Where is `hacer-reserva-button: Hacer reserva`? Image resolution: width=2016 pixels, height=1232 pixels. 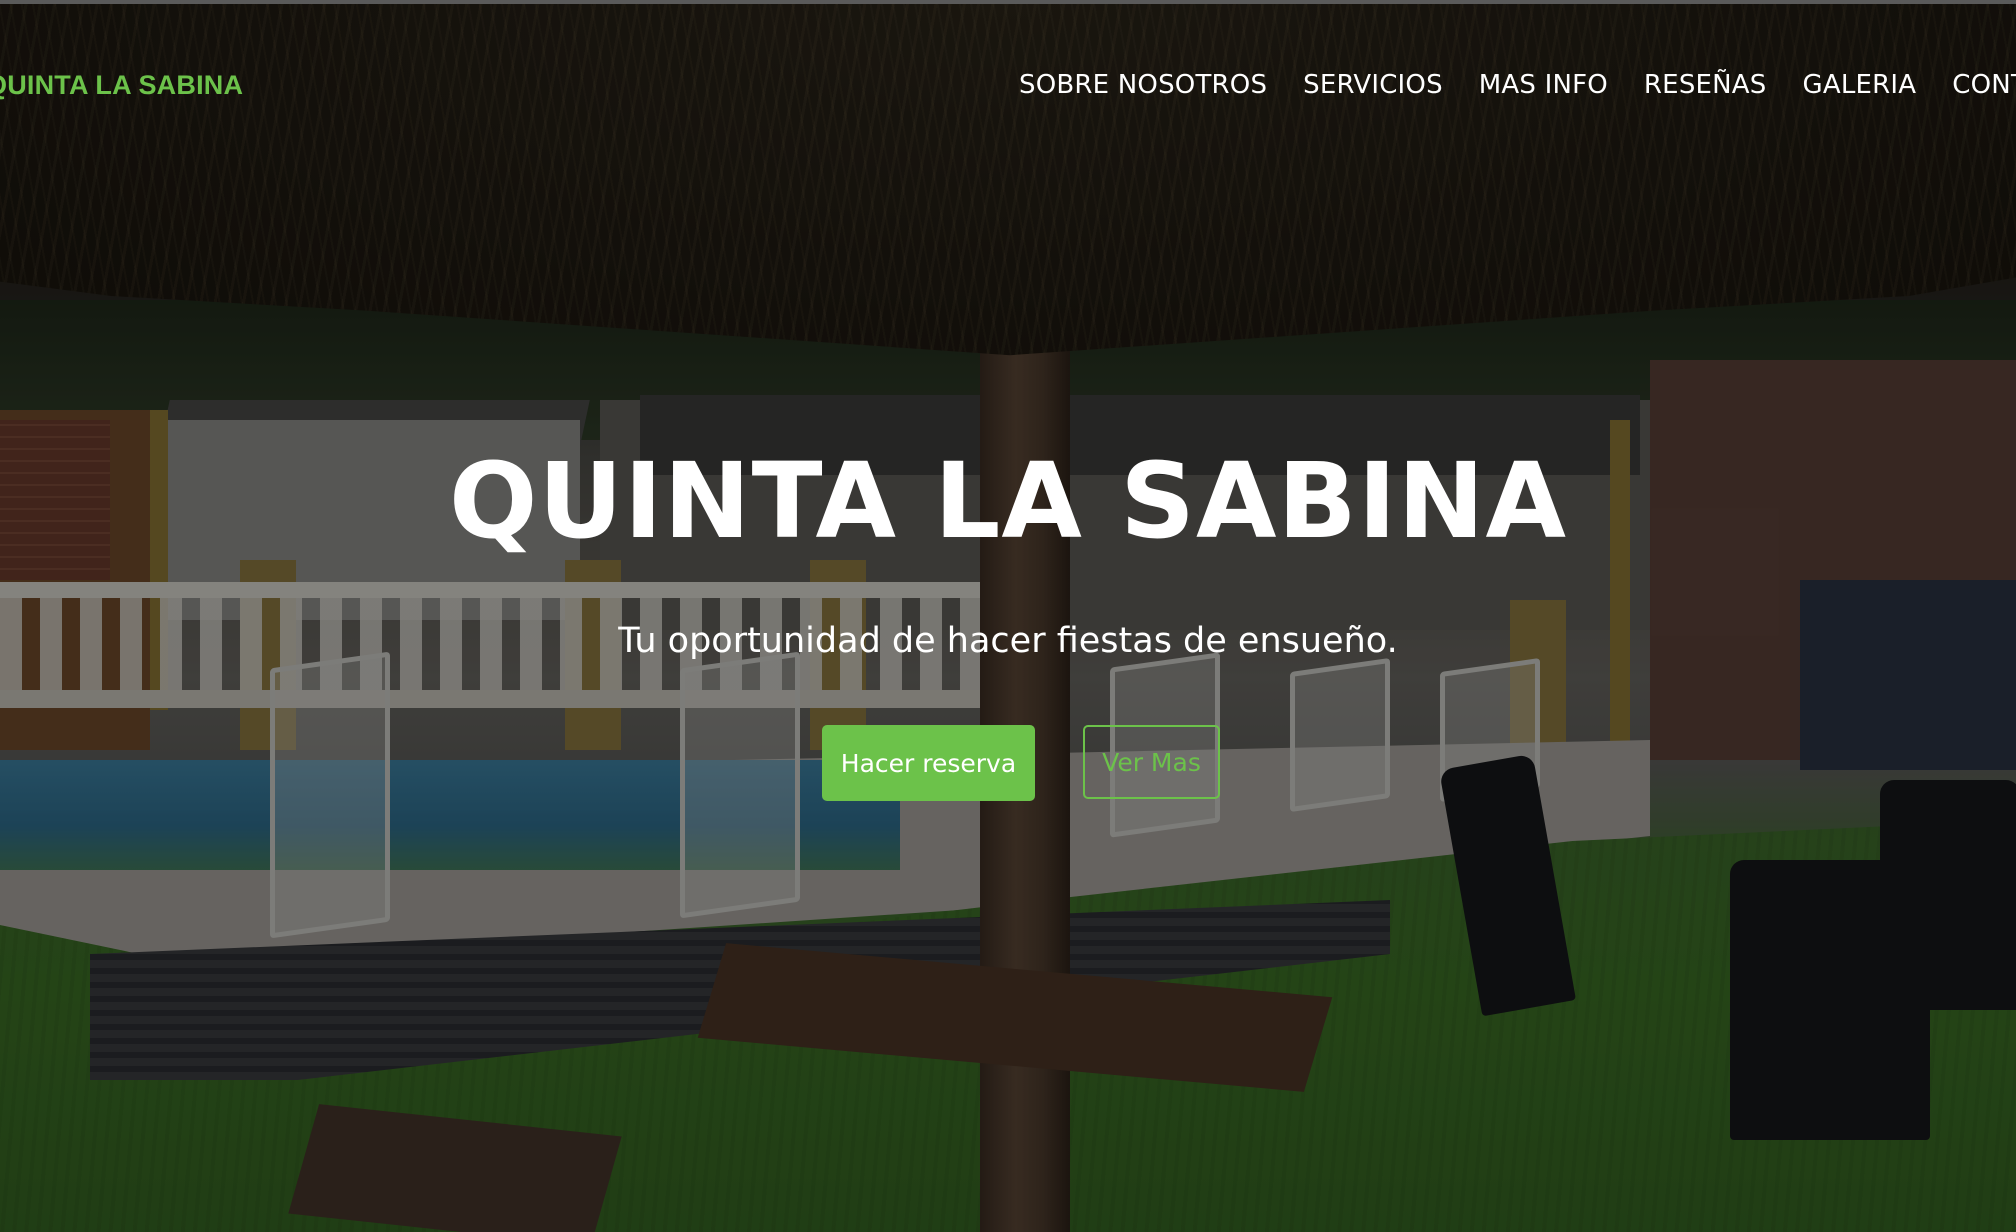
hacer-reserva-button: Hacer reserva is located at coordinates (928, 763).